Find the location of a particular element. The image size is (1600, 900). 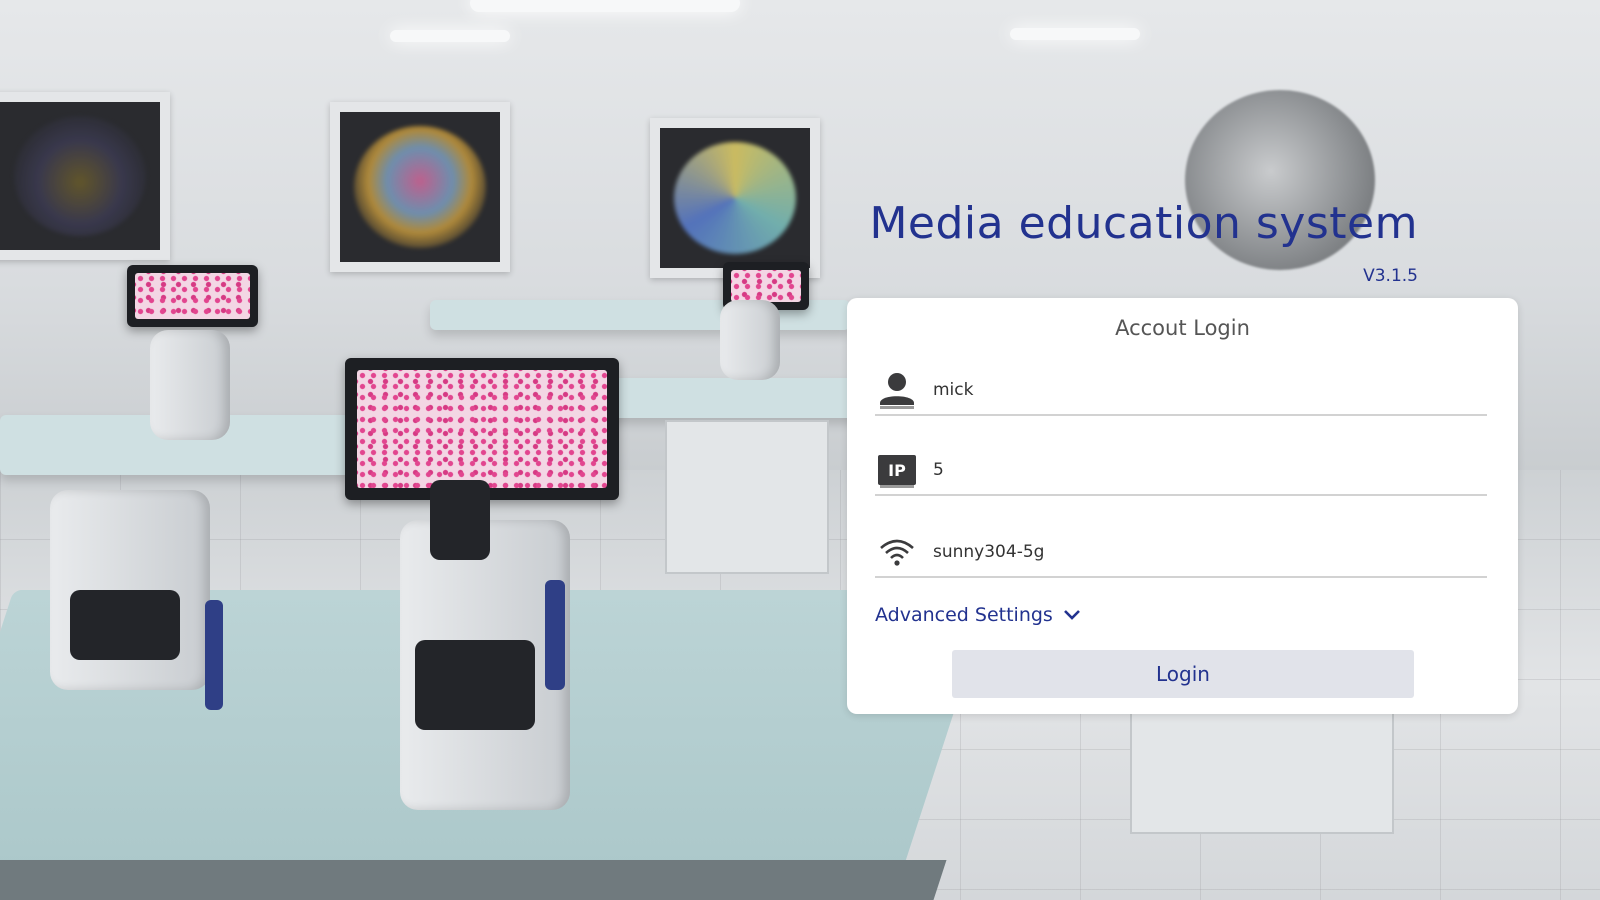

username-input is located at coordinates (1203, 390).